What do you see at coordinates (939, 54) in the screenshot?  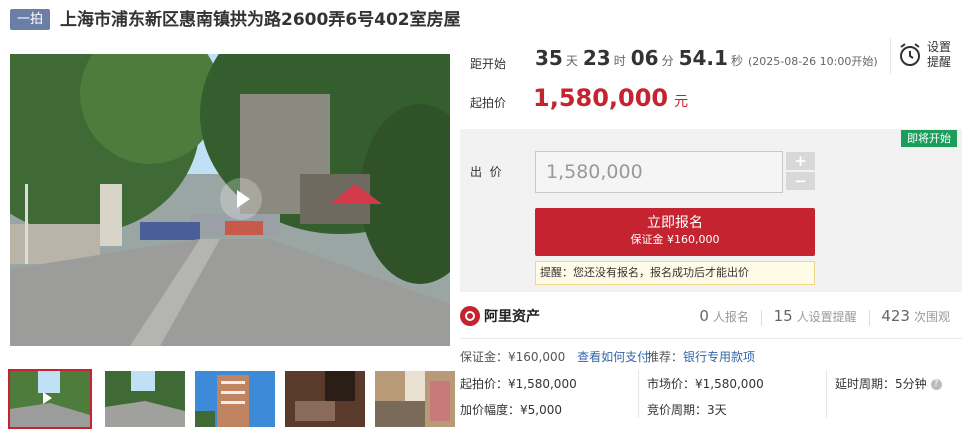 I see `set-reminder-label: 设置提醒` at bounding box center [939, 54].